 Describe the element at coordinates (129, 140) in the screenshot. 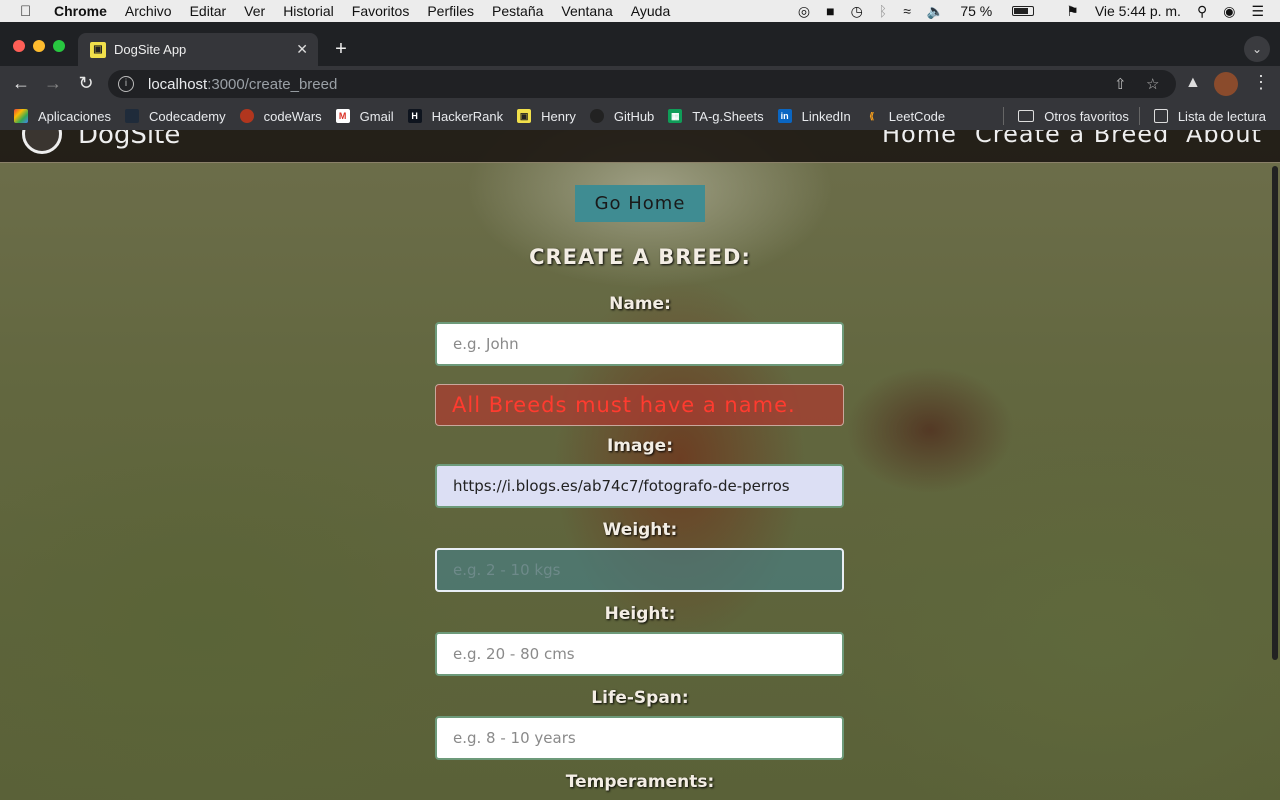

I see `site-name: DogSite` at that location.